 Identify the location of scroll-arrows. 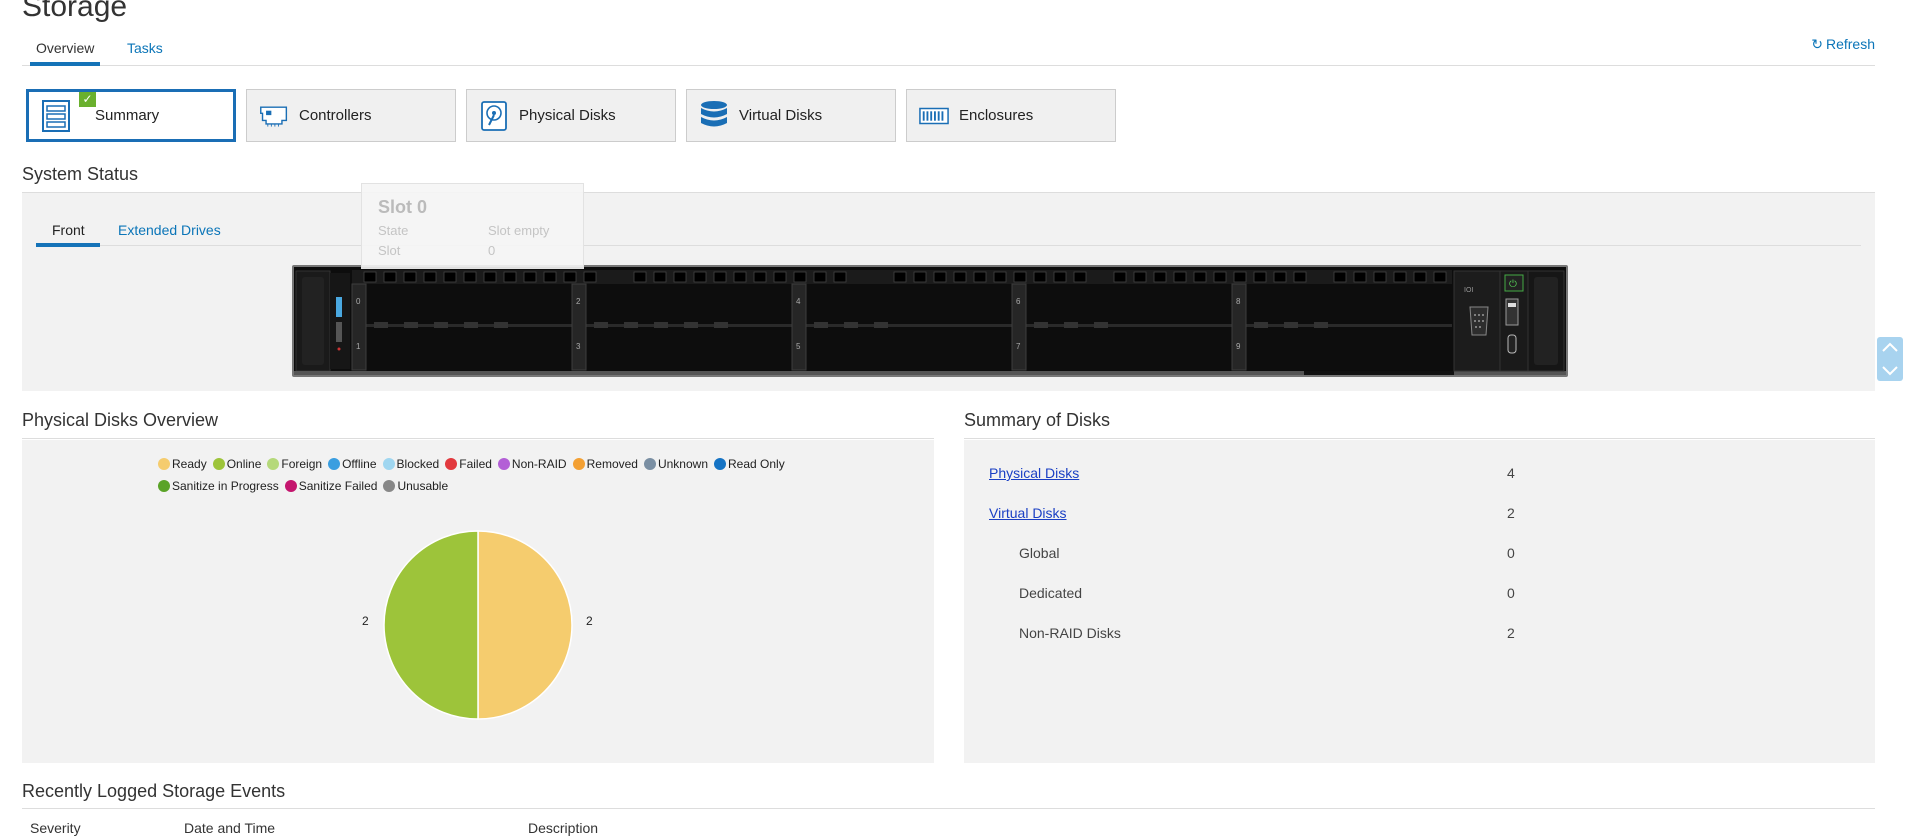
(1890, 359).